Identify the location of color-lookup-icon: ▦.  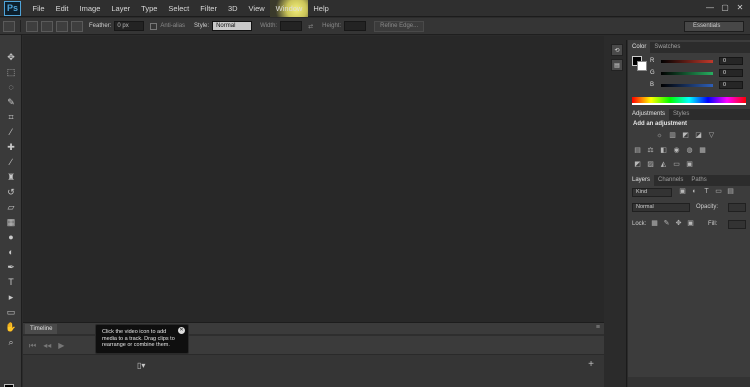
(702, 151).